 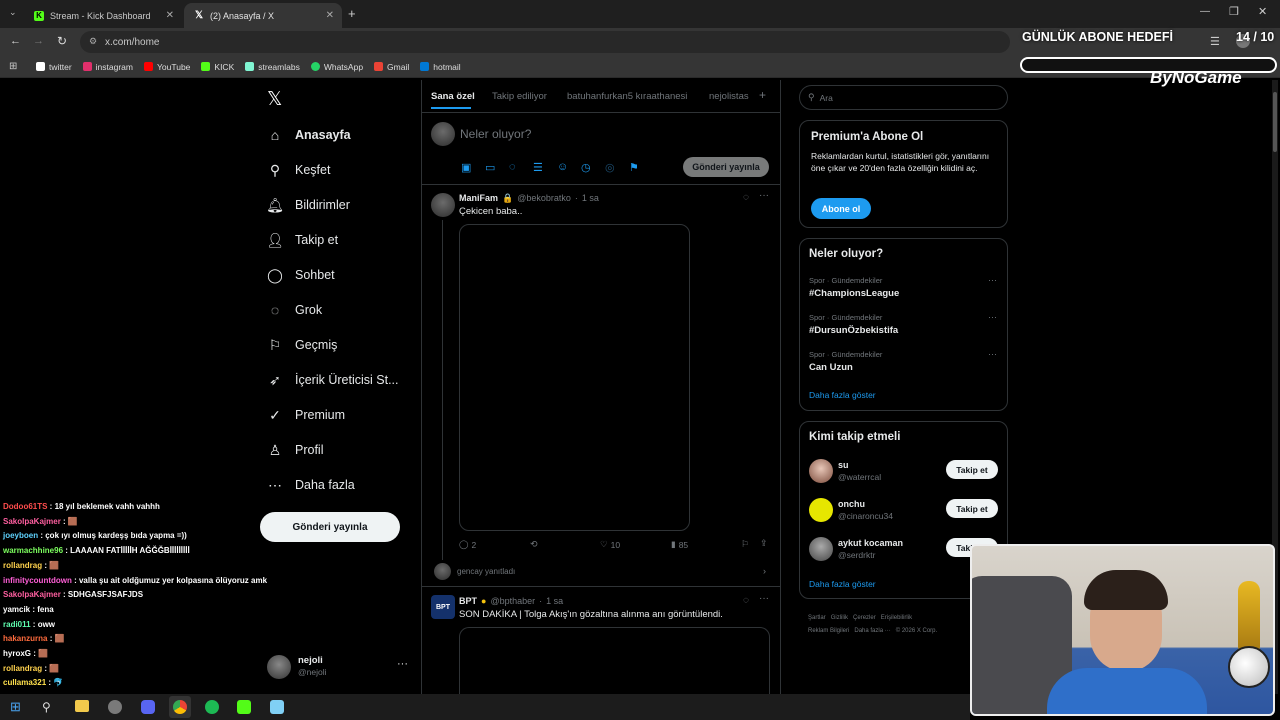 I want to click on compose-input: Neler oluyor?, so click(x=495, y=134).